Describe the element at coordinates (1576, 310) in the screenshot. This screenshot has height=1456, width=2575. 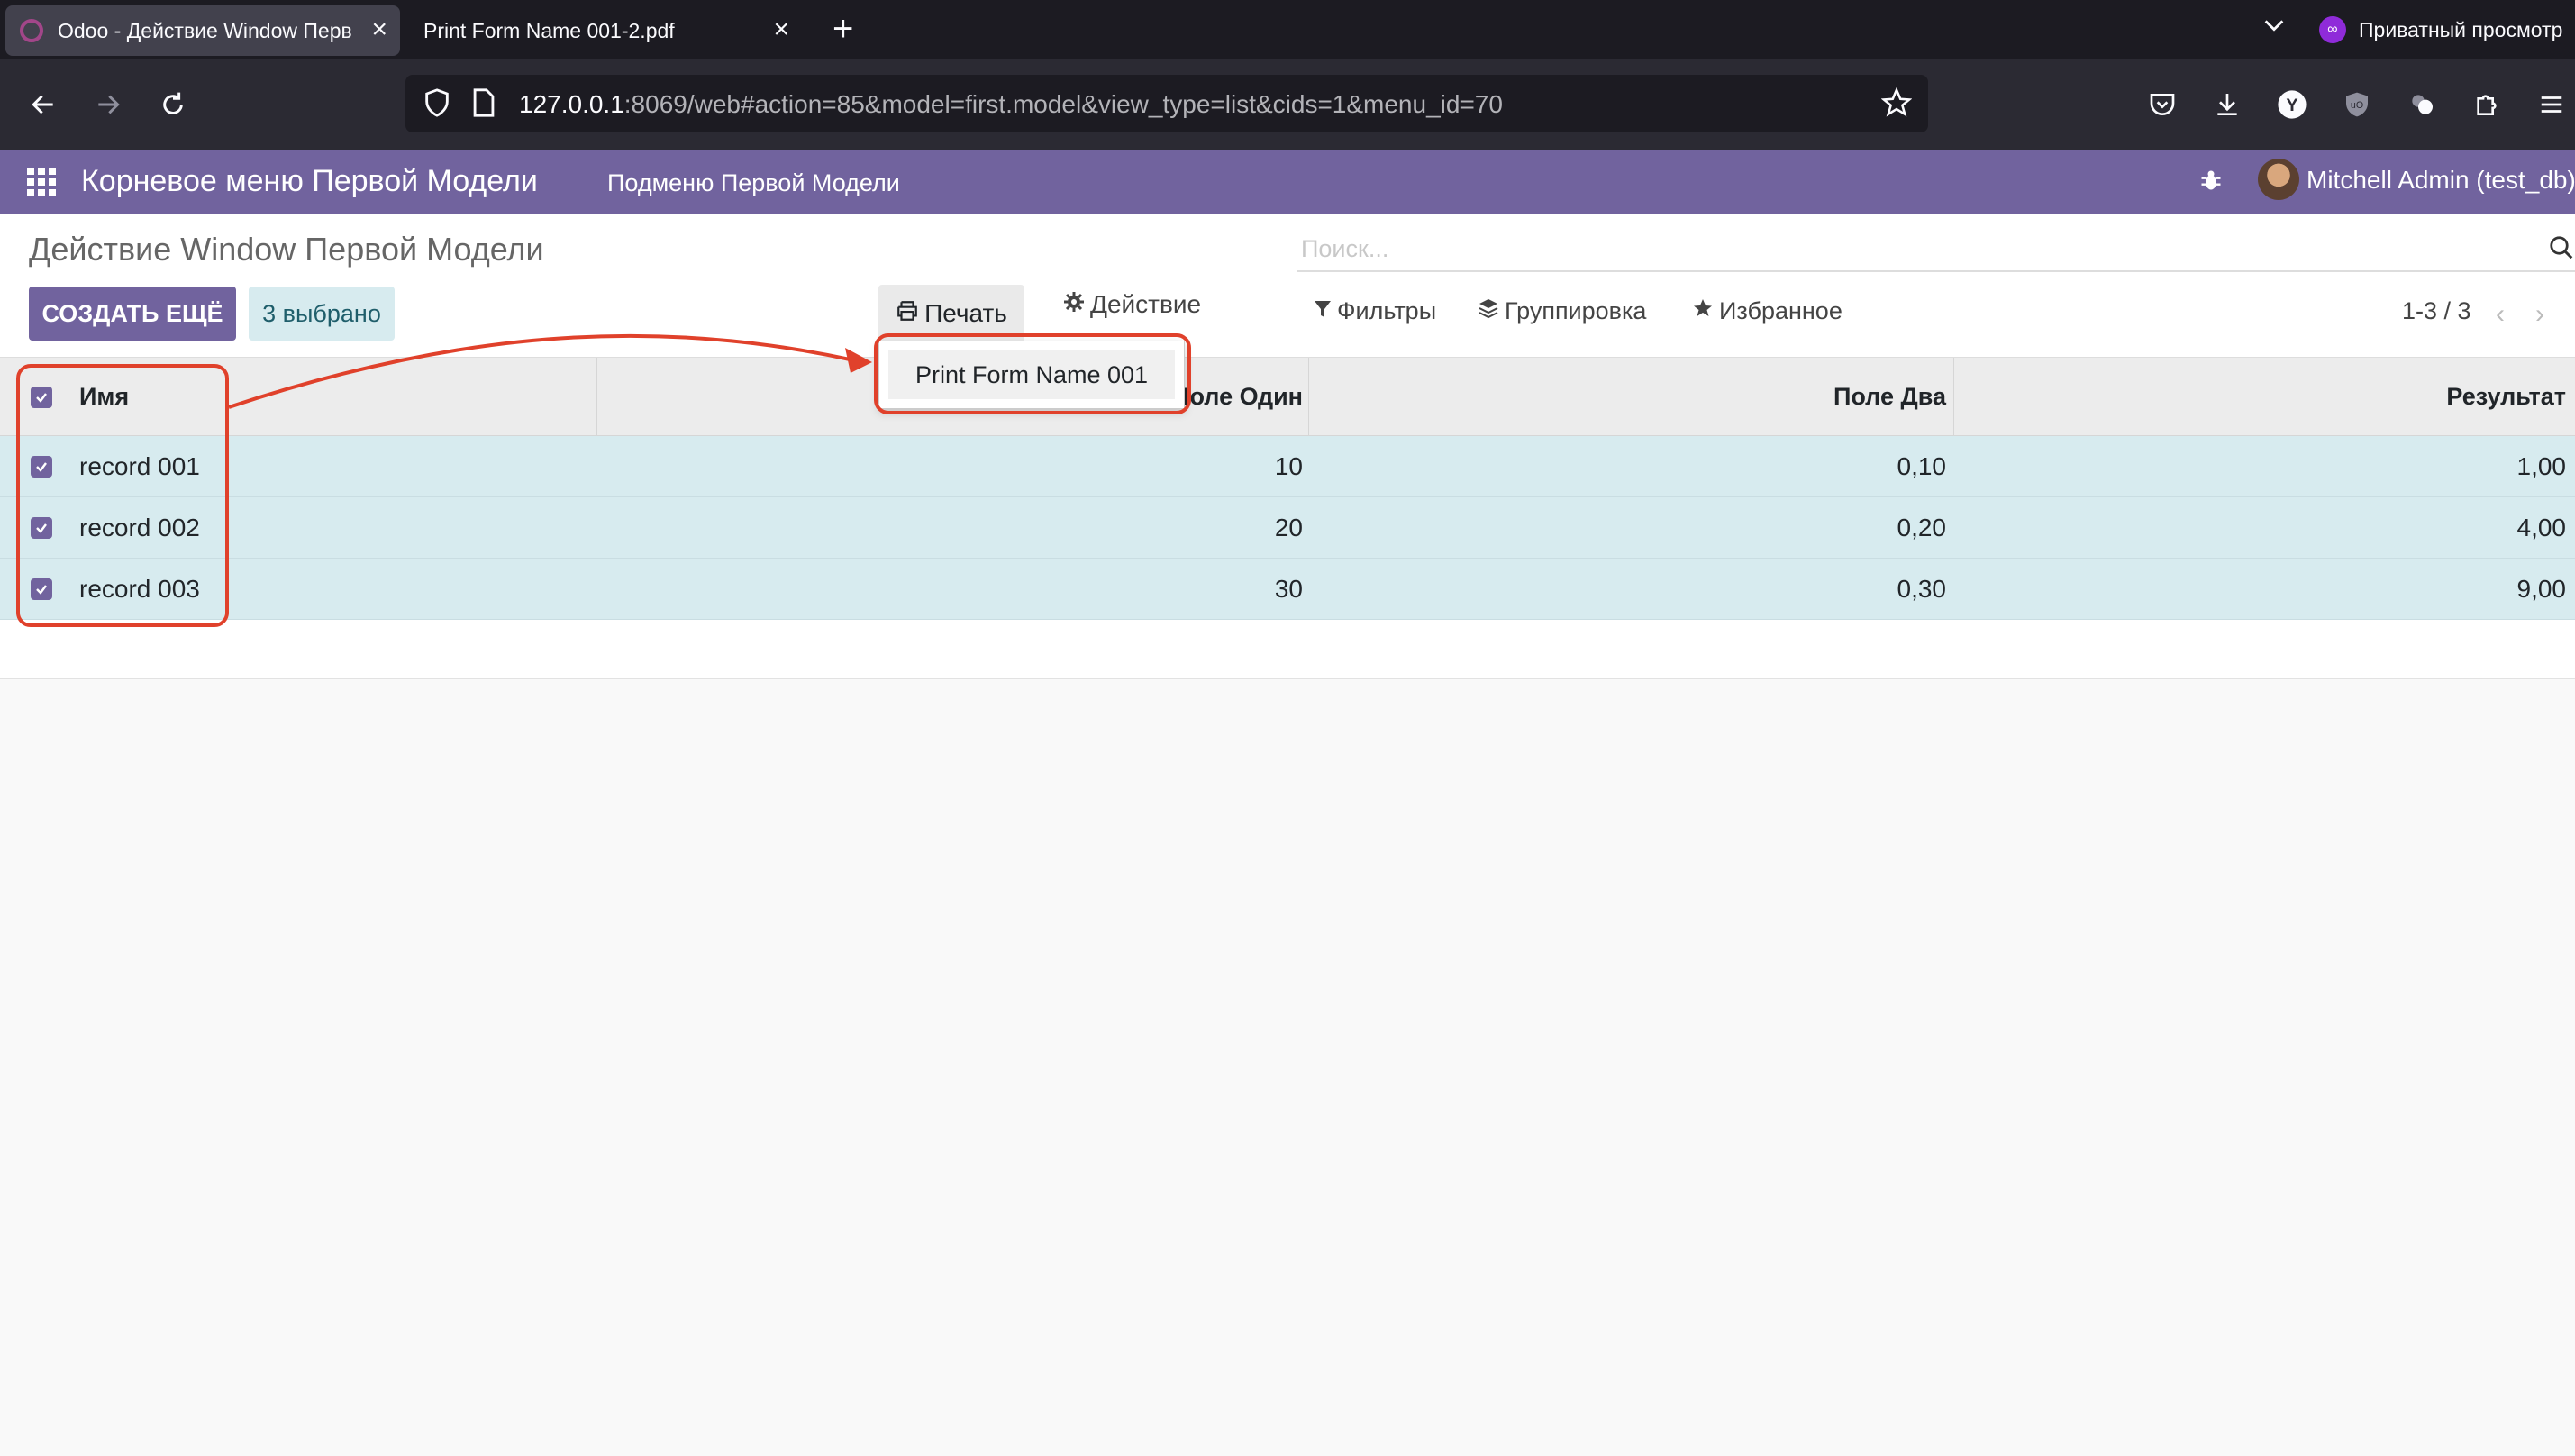
I see `groupby-label: Группировка` at that location.